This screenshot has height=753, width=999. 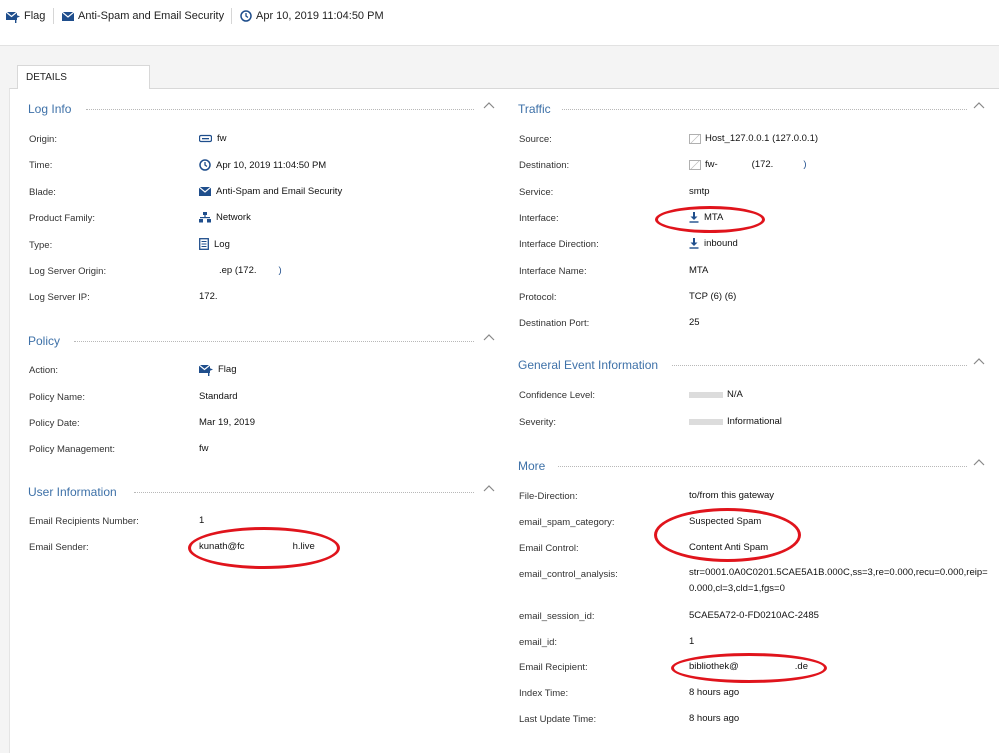 I want to click on field-value-protocol: TCP (6) (6), so click(x=712, y=296).